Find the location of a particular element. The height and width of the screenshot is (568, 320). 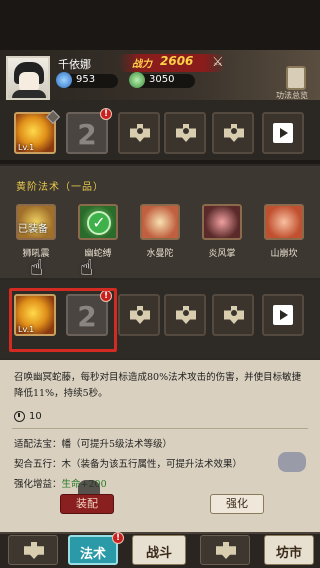

spirit-stone-icon is located at coordinates (64, 80).